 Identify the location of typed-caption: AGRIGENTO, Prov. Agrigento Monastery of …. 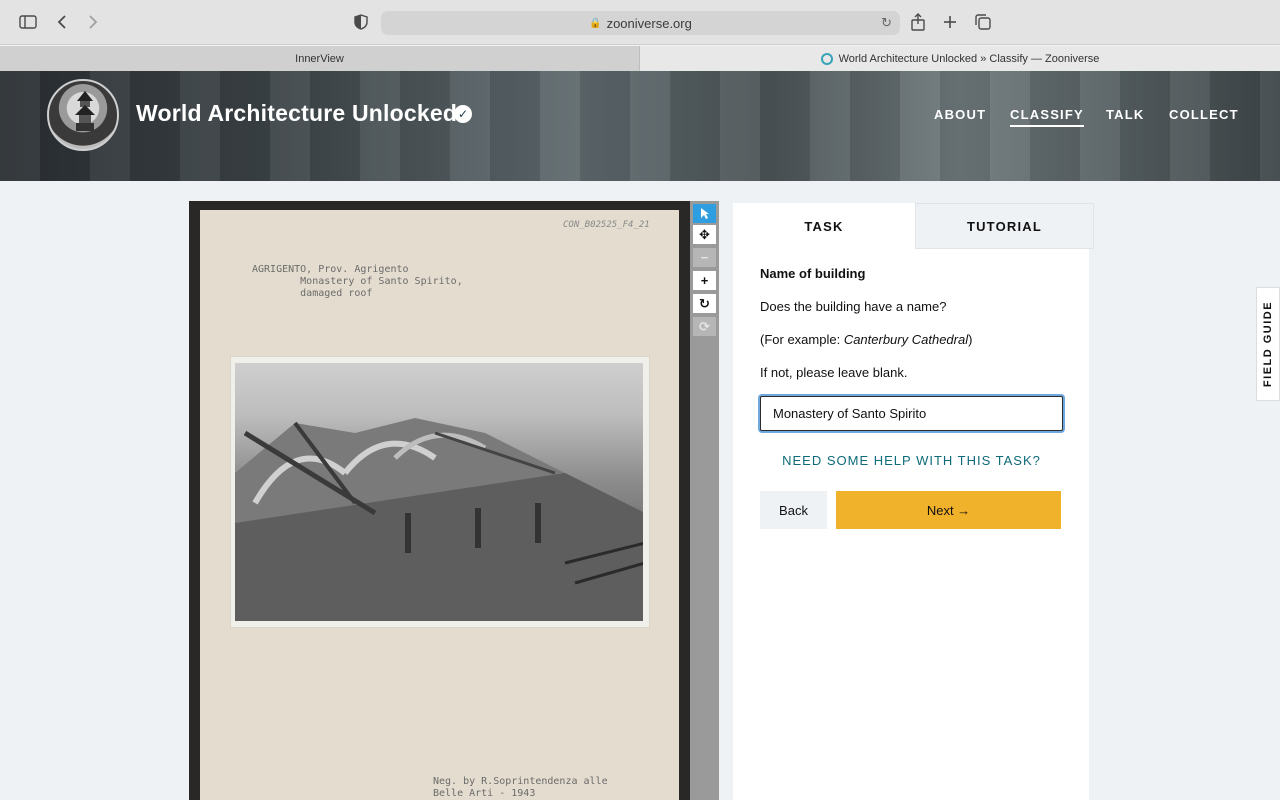
(357, 281).